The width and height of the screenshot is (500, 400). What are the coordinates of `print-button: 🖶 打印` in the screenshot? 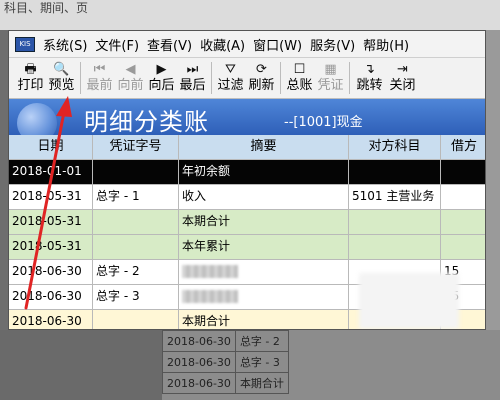 It's located at (30, 78).